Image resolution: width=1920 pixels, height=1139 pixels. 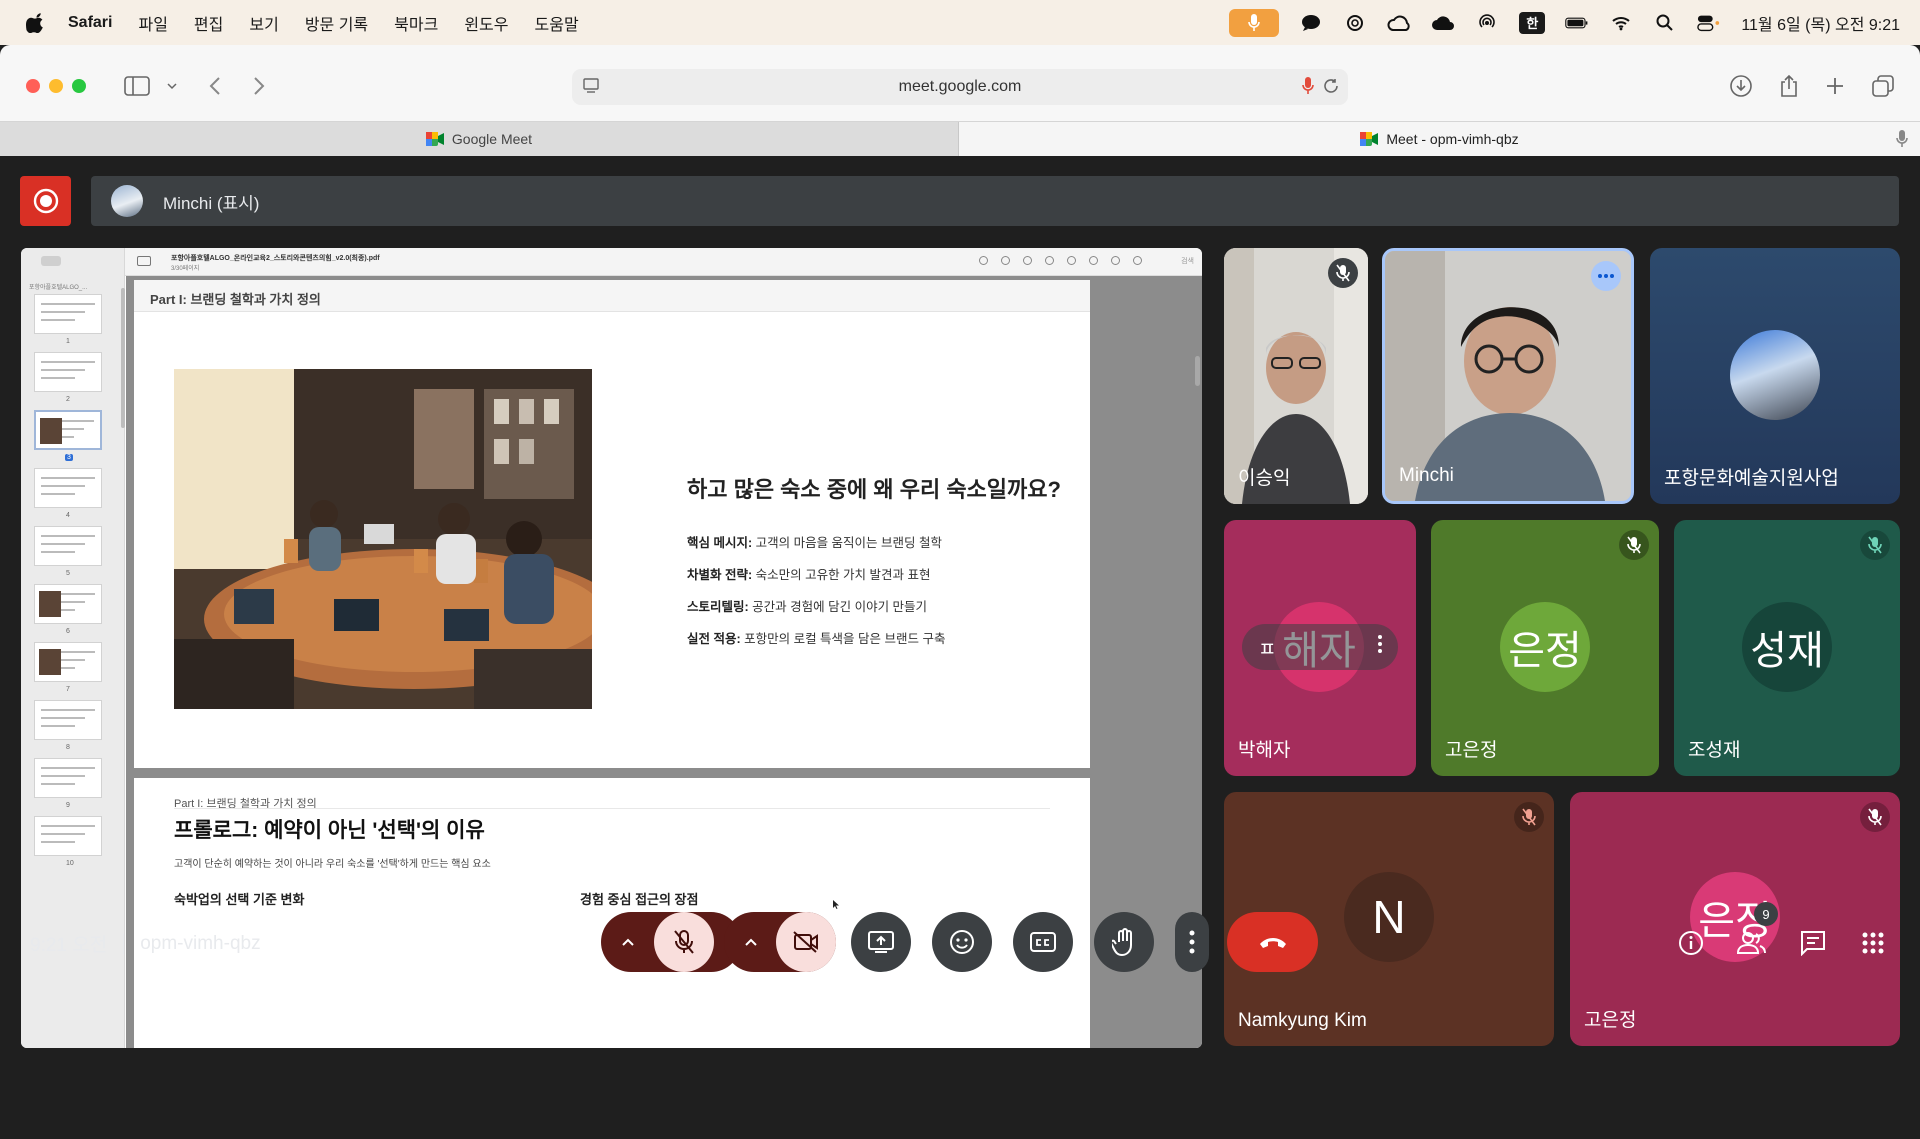 What do you see at coordinates (1508, 376) in the screenshot?
I see `participant-tile-active-speaker: Minchi` at bounding box center [1508, 376].